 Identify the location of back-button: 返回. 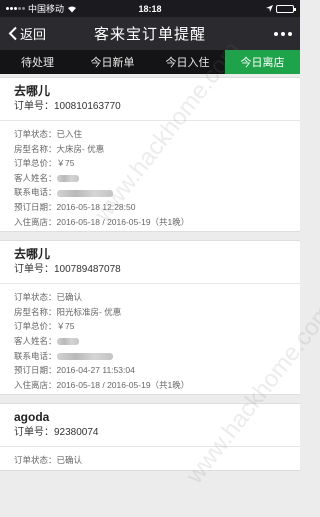
(27, 33).